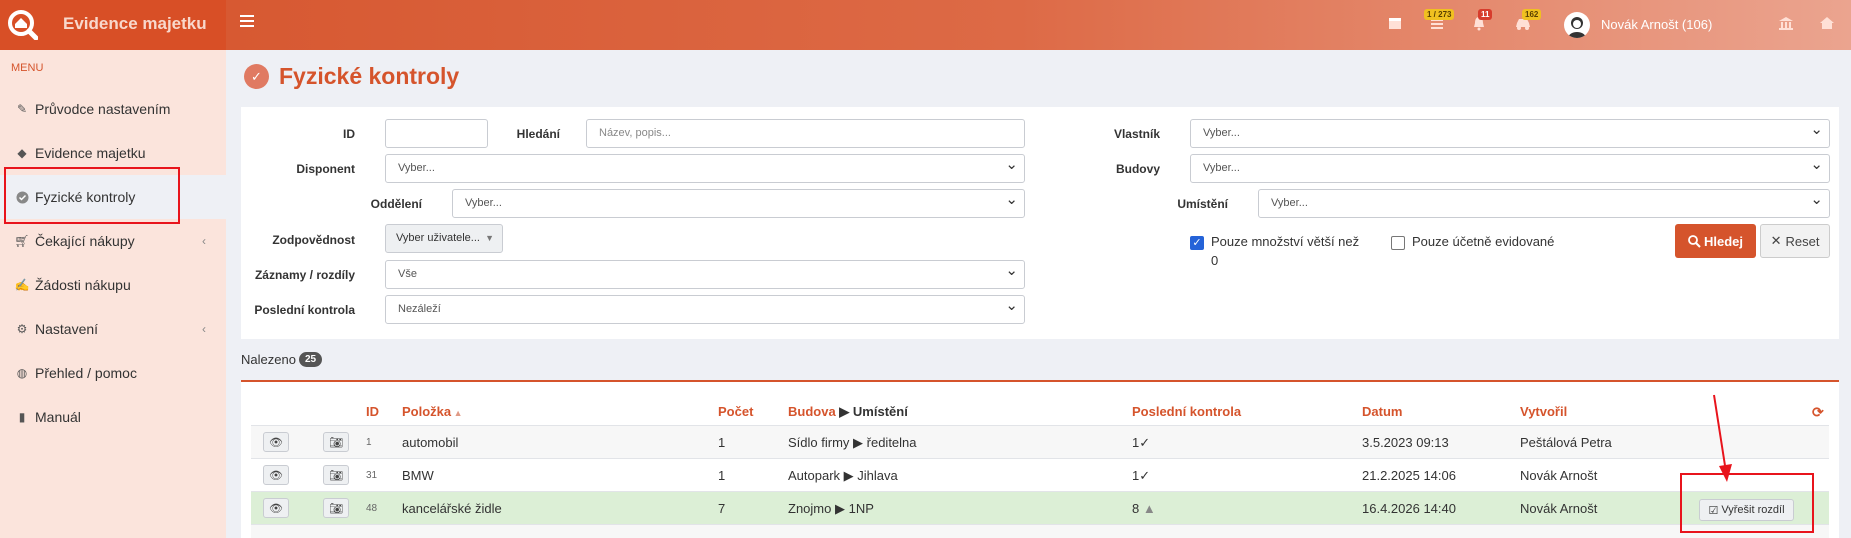 The height and width of the screenshot is (538, 1851). I want to click on column-header-id: ID, so click(372, 411).